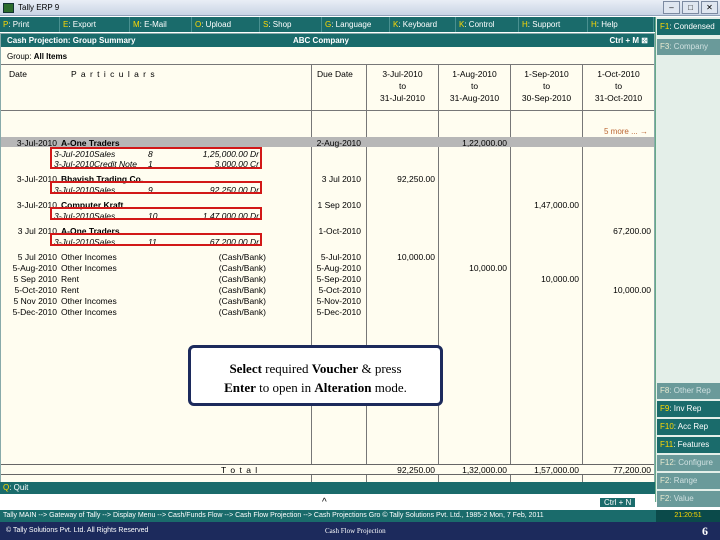 Image resolution: width=720 pixels, height=540 pixels. Describe the element at coordinates (226, 24) in the screenshot. I see `topbar-button-3: O: Upload` at that location.